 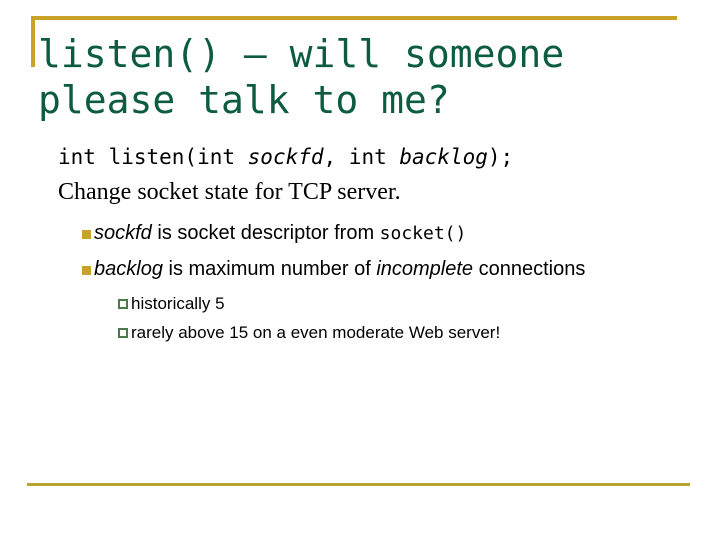 What do you see at coordinates (153, 157) in the screenshot?
I see `signature-prefix: int listen(int` at bounding box center [153, 157].